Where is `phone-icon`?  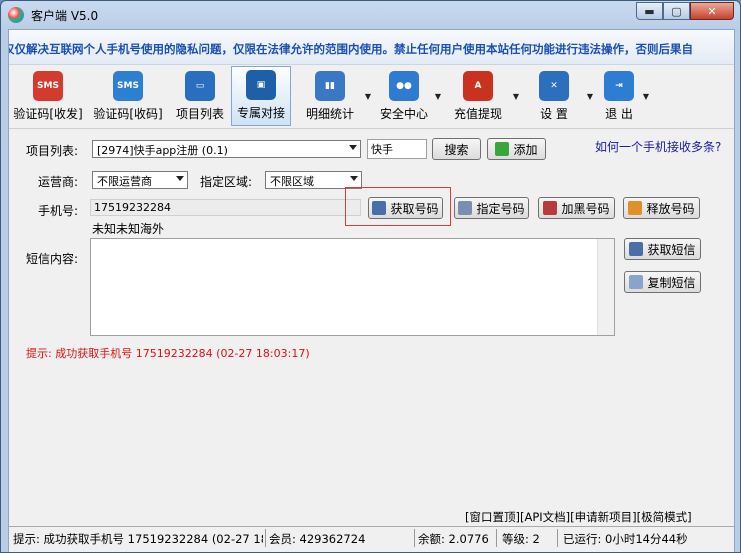
phone-icon is located at coordinates (379, 208).